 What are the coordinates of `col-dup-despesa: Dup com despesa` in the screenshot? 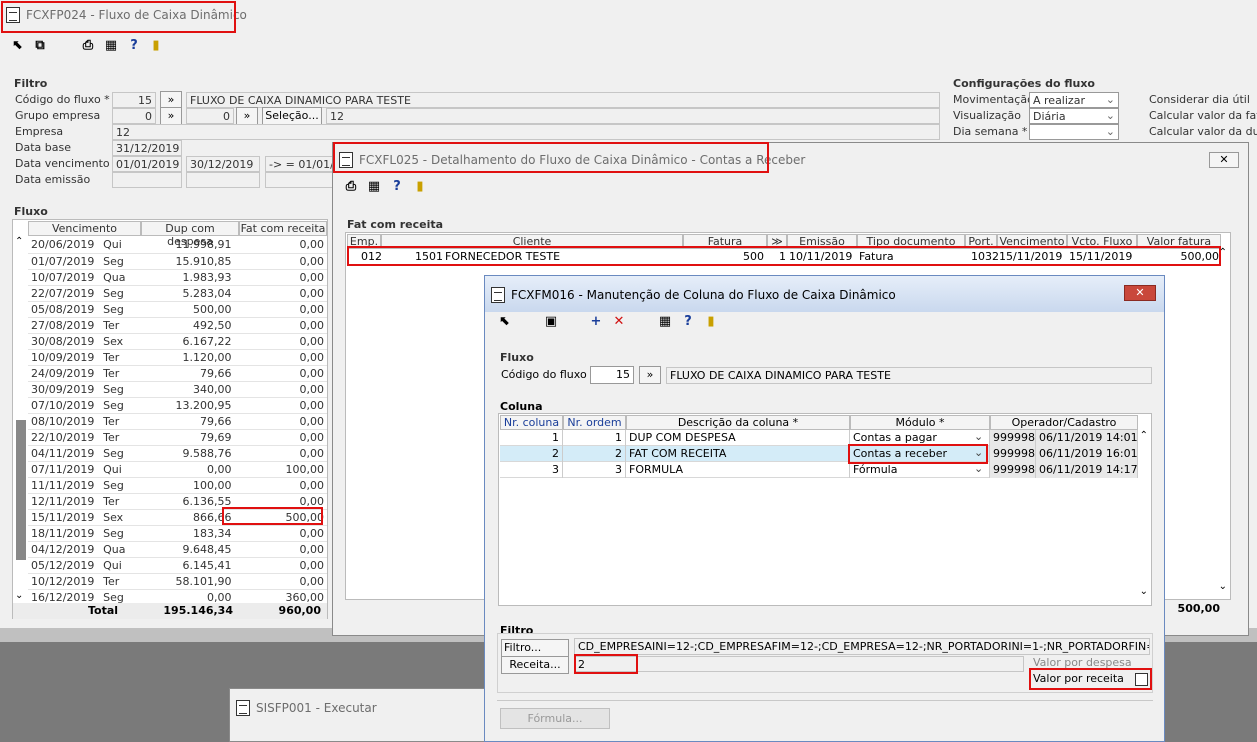 It's located at (190, 234).